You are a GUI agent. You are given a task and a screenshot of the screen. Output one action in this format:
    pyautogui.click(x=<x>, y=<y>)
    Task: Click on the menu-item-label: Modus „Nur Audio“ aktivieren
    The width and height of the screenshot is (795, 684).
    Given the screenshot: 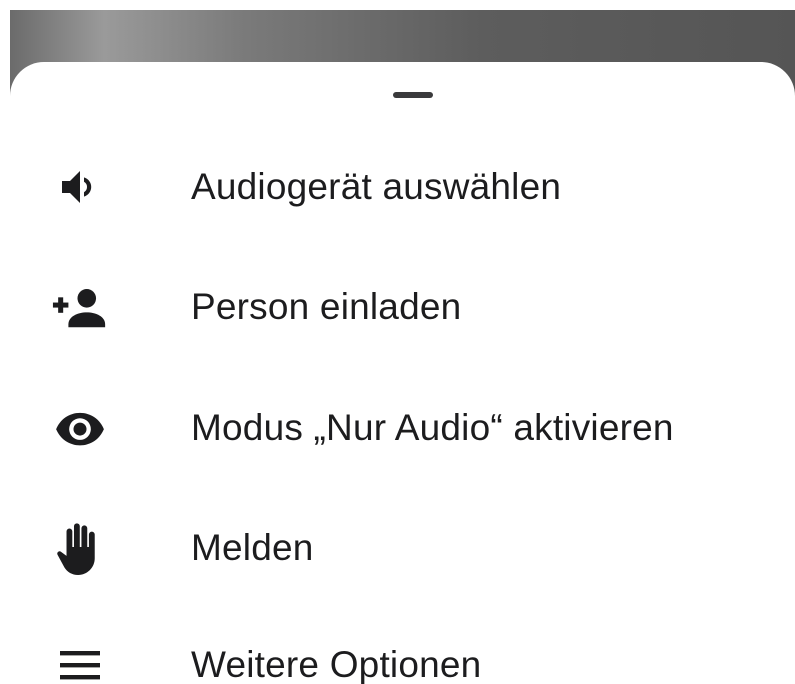 What is the action you would take?
    pyautogui.click(x=432, y=427)
    